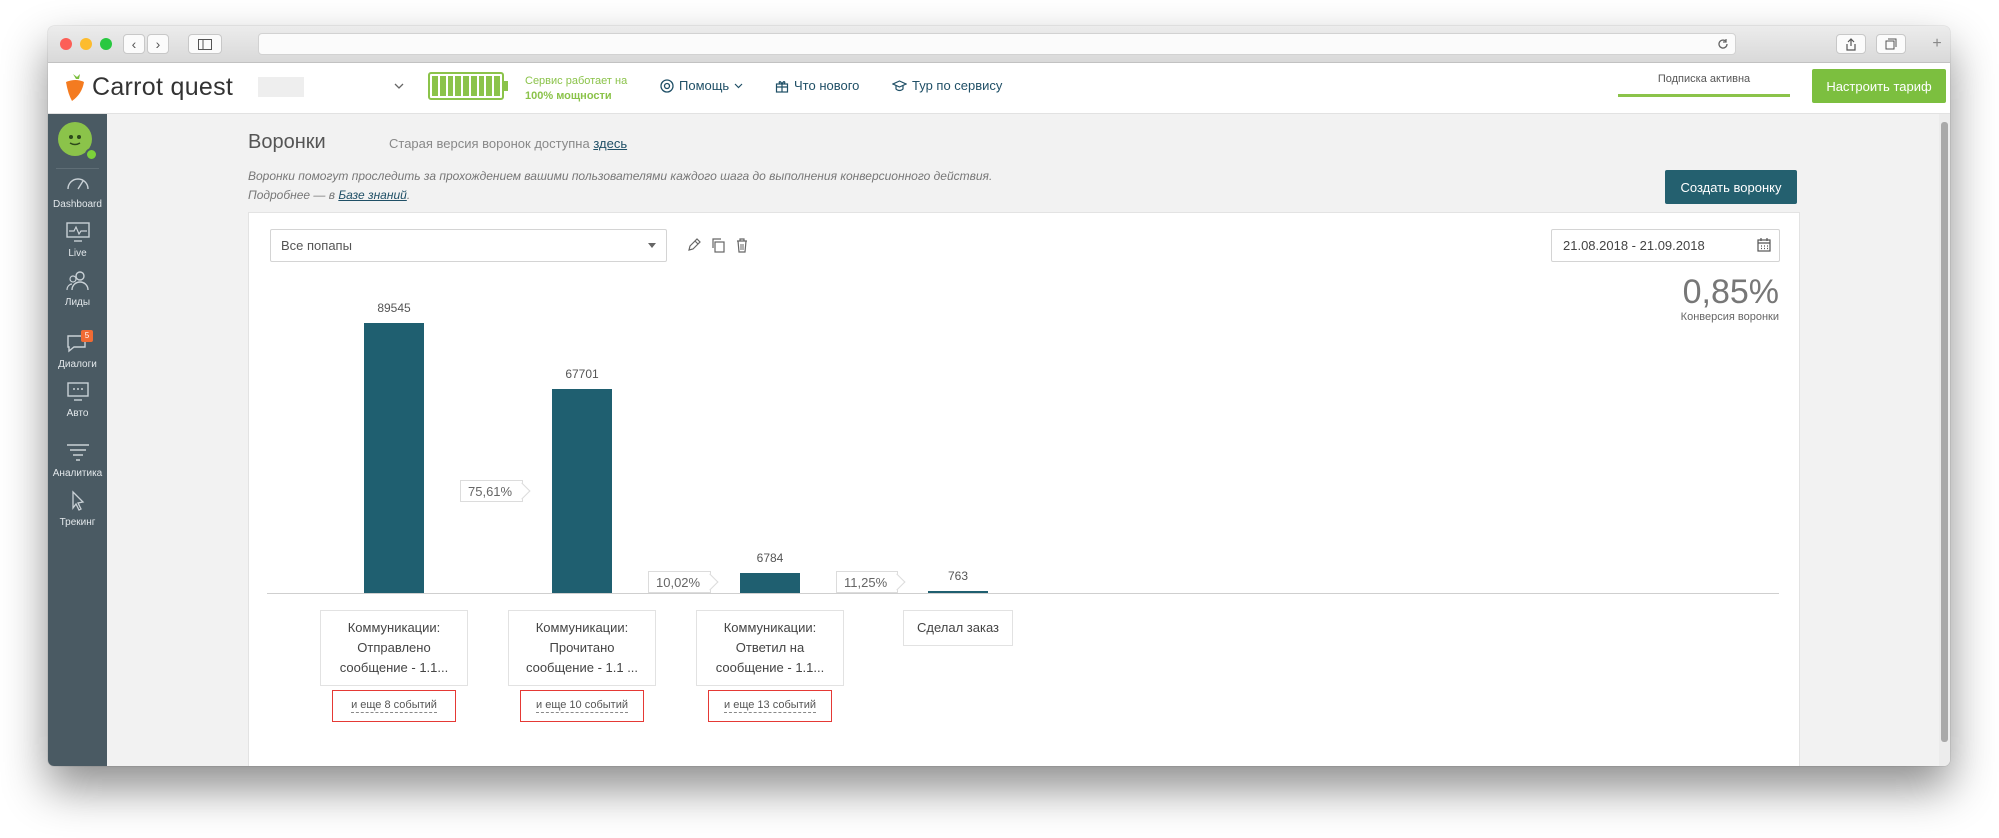  I want to click on forward-button: ›, so click(158, 44).